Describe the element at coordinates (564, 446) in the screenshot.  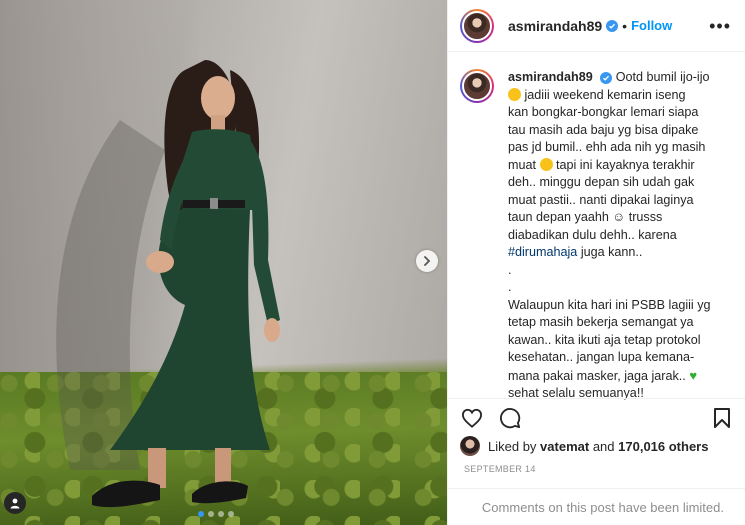
I see `liker-username: vatemat` at that location.